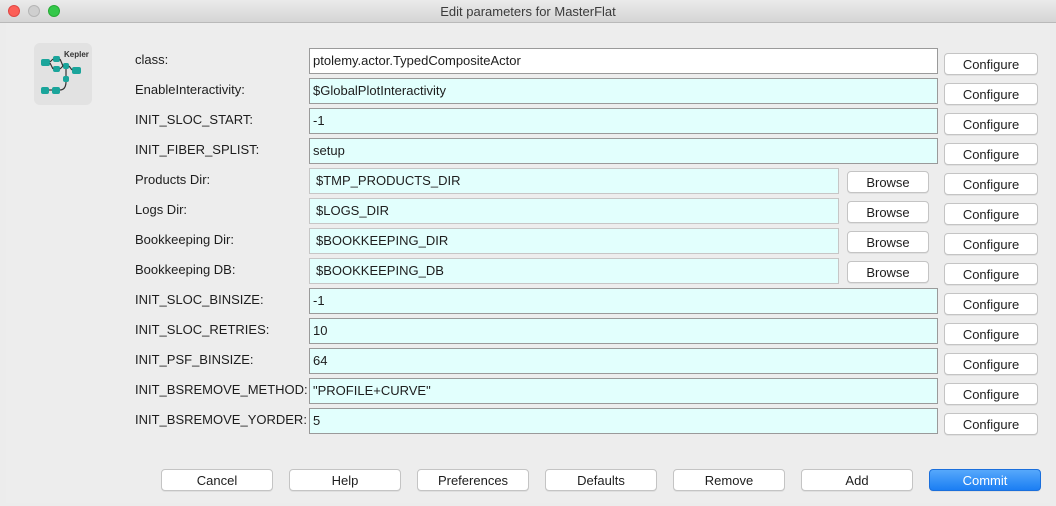  I want to click on param-row: INIT_BSREMOVE_YORDER: 5 Configure, so click(528, 420).